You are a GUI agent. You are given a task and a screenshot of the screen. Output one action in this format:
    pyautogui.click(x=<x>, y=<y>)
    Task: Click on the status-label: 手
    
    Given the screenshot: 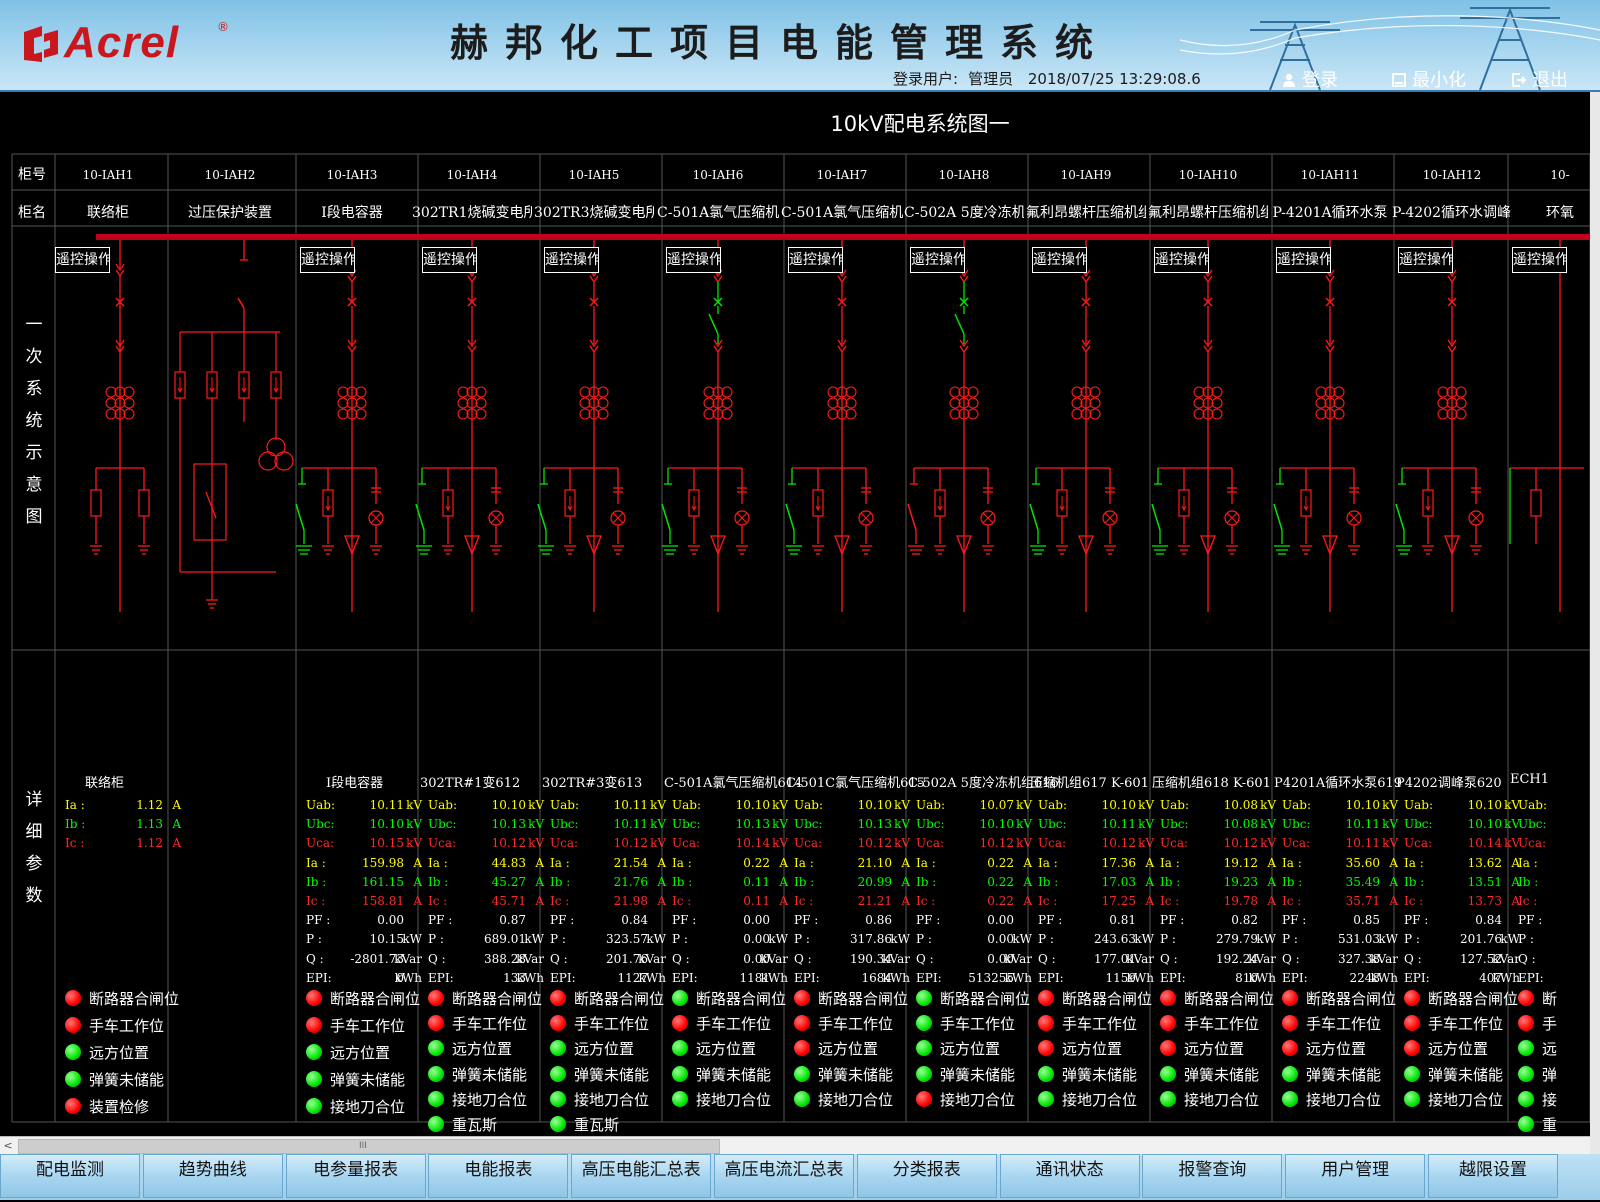 What is the action you would take?
    pyautogui.click(x=1550, y=1024)
    